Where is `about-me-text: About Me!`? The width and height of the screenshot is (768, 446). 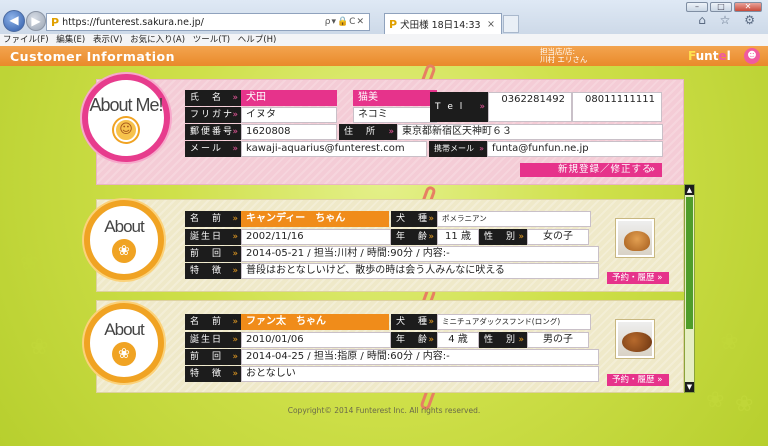
about-me-text: About Me! is located at coordinates (126, 104).